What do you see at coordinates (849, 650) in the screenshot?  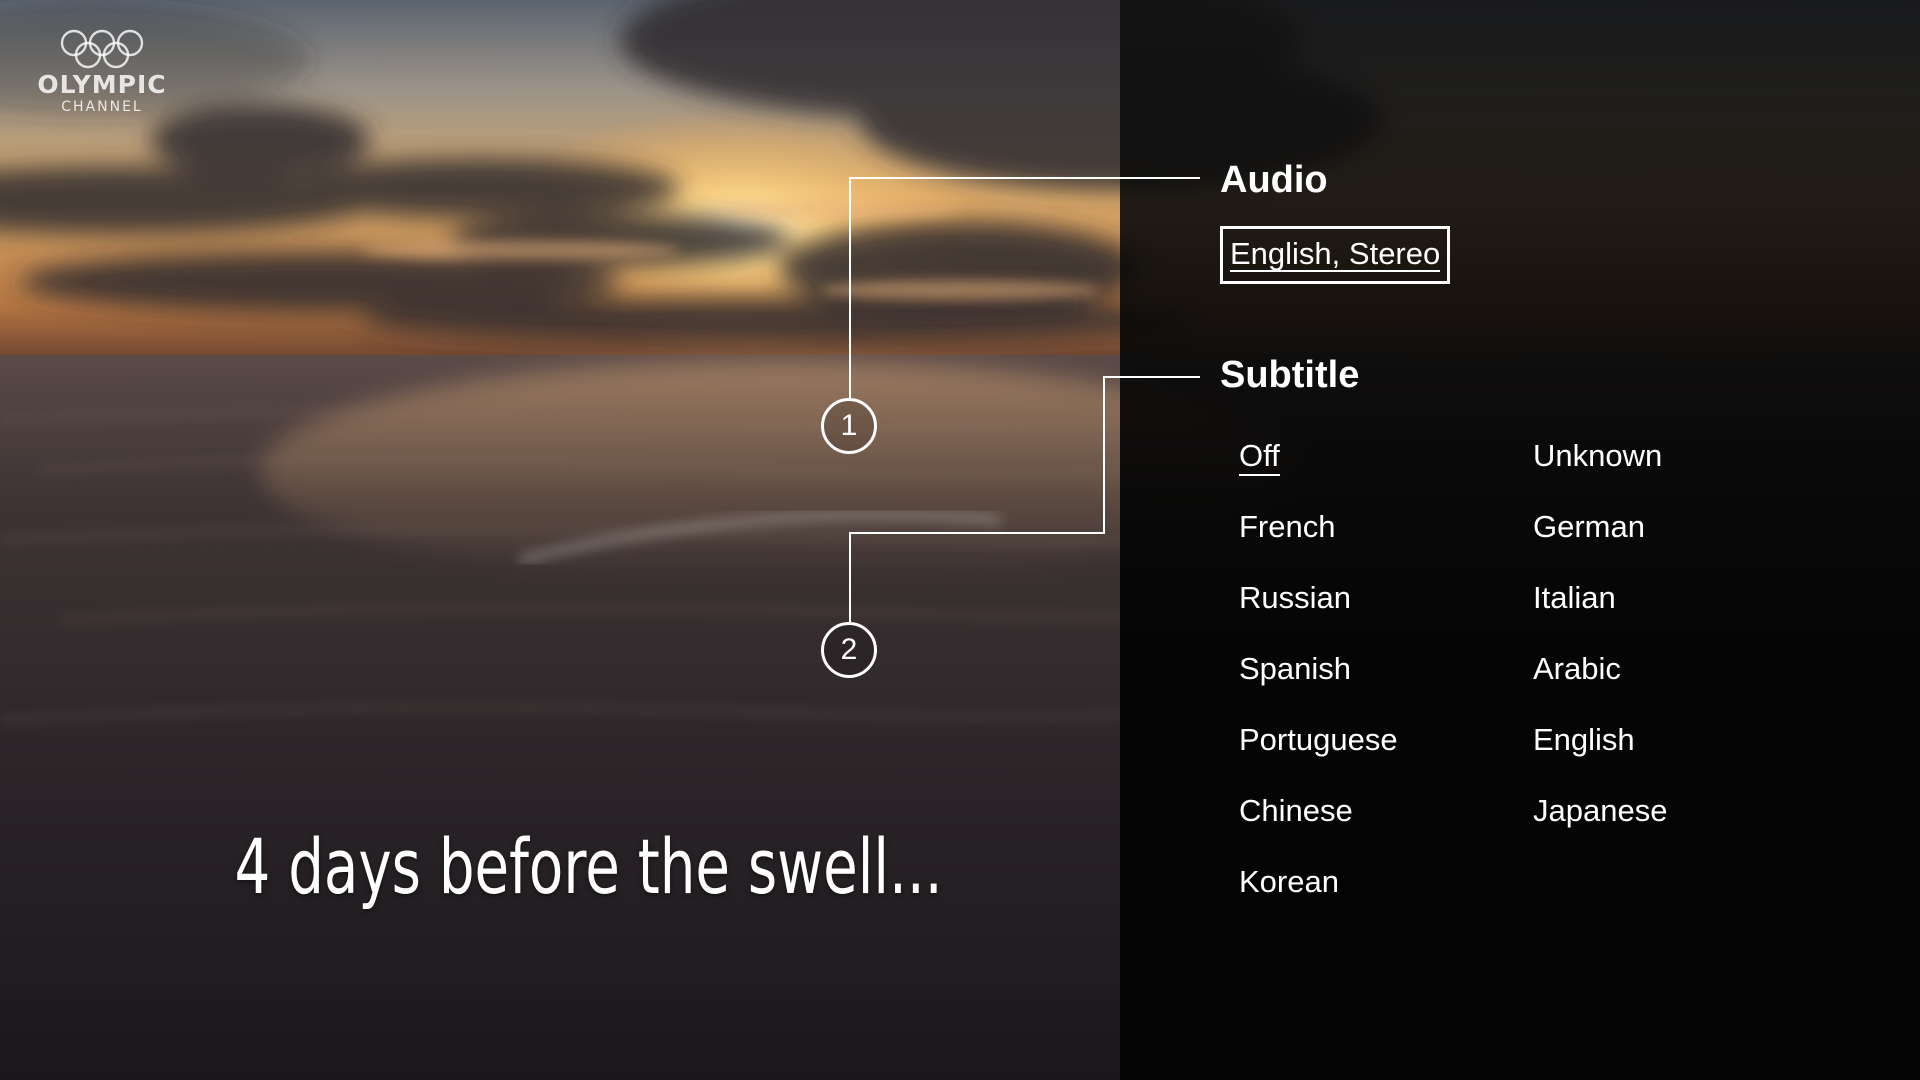 I see `callout-badge-2: 2` at bounding box center [849, 650].